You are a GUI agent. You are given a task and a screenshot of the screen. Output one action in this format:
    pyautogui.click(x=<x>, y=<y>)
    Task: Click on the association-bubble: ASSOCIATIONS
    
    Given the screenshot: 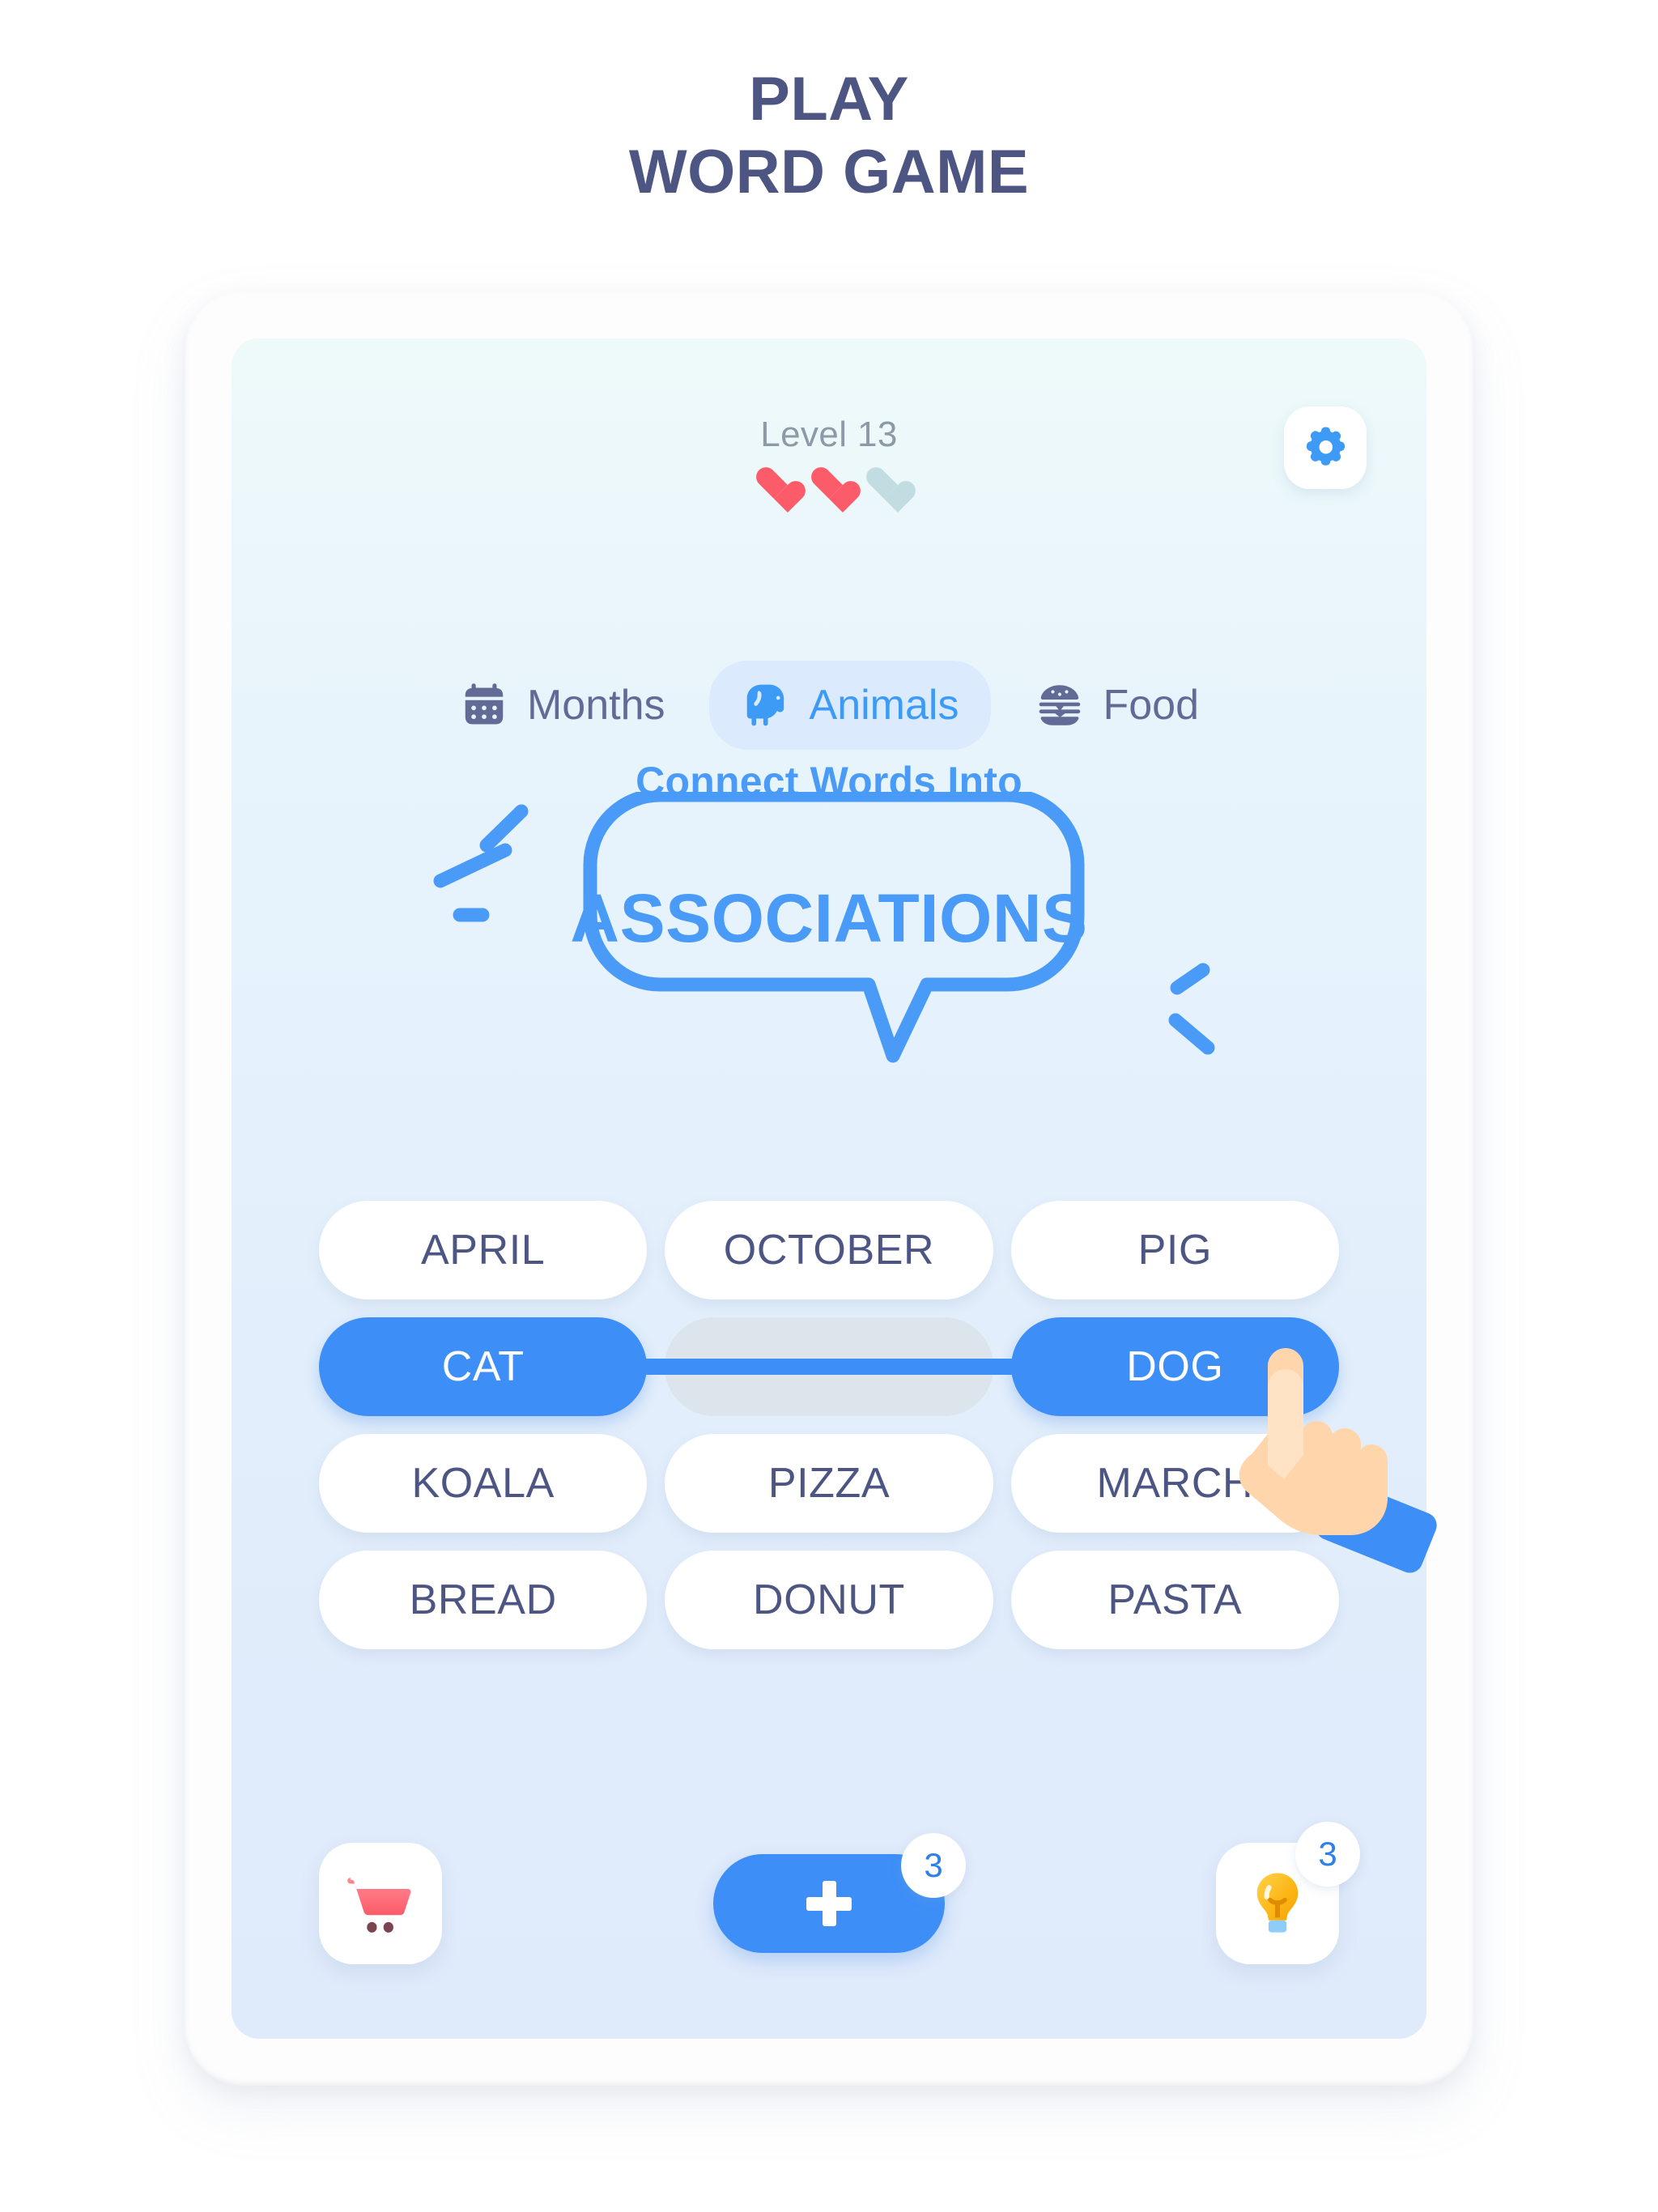 What is the action you would take?
    pyautogui.click(x=829, y=934)
    